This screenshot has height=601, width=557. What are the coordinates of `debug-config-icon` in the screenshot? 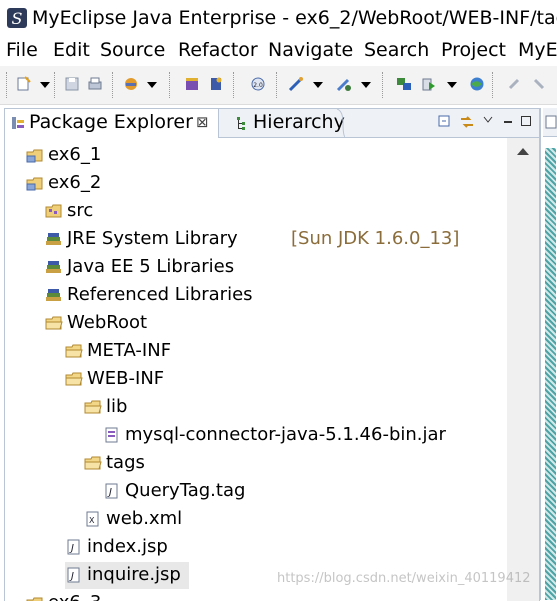 It's located at (344, 84).